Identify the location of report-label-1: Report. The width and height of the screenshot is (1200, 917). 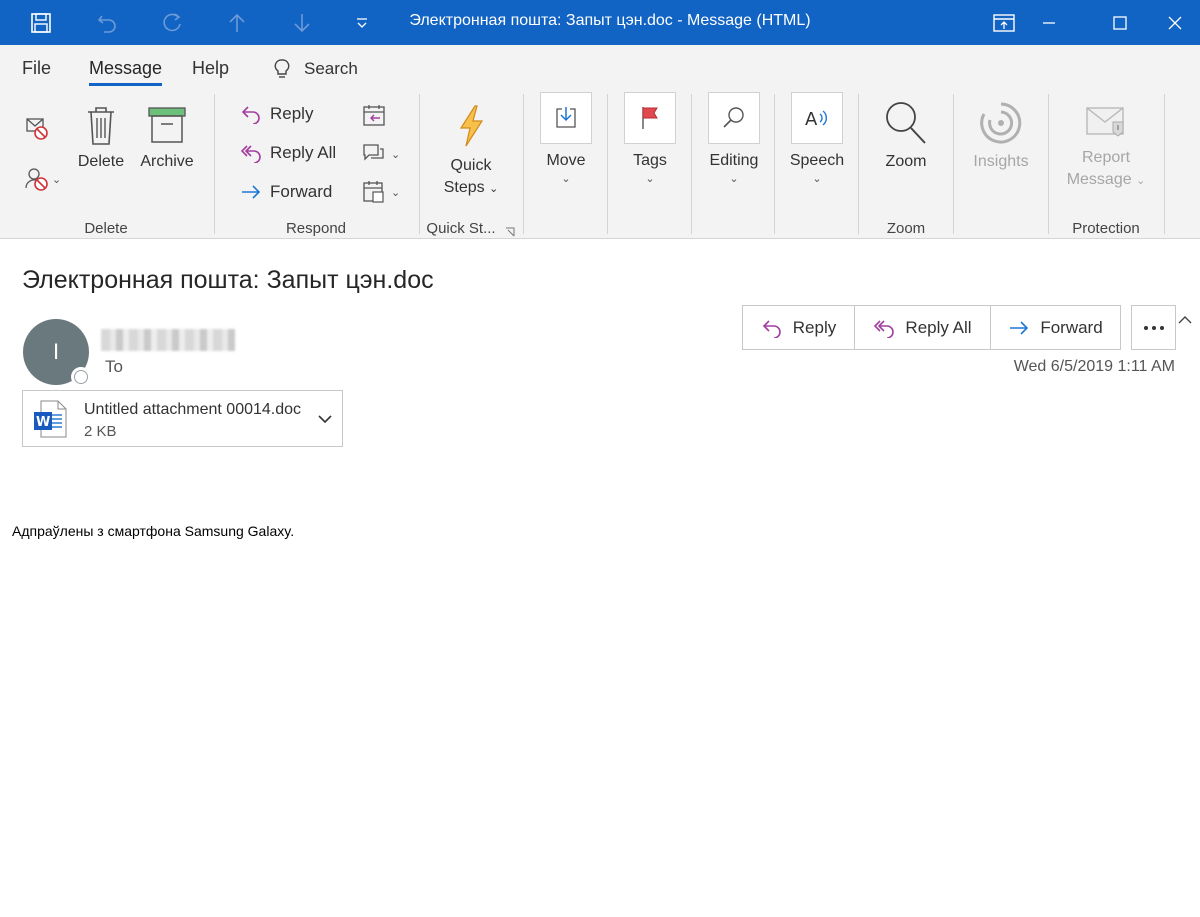
(1106, 157).